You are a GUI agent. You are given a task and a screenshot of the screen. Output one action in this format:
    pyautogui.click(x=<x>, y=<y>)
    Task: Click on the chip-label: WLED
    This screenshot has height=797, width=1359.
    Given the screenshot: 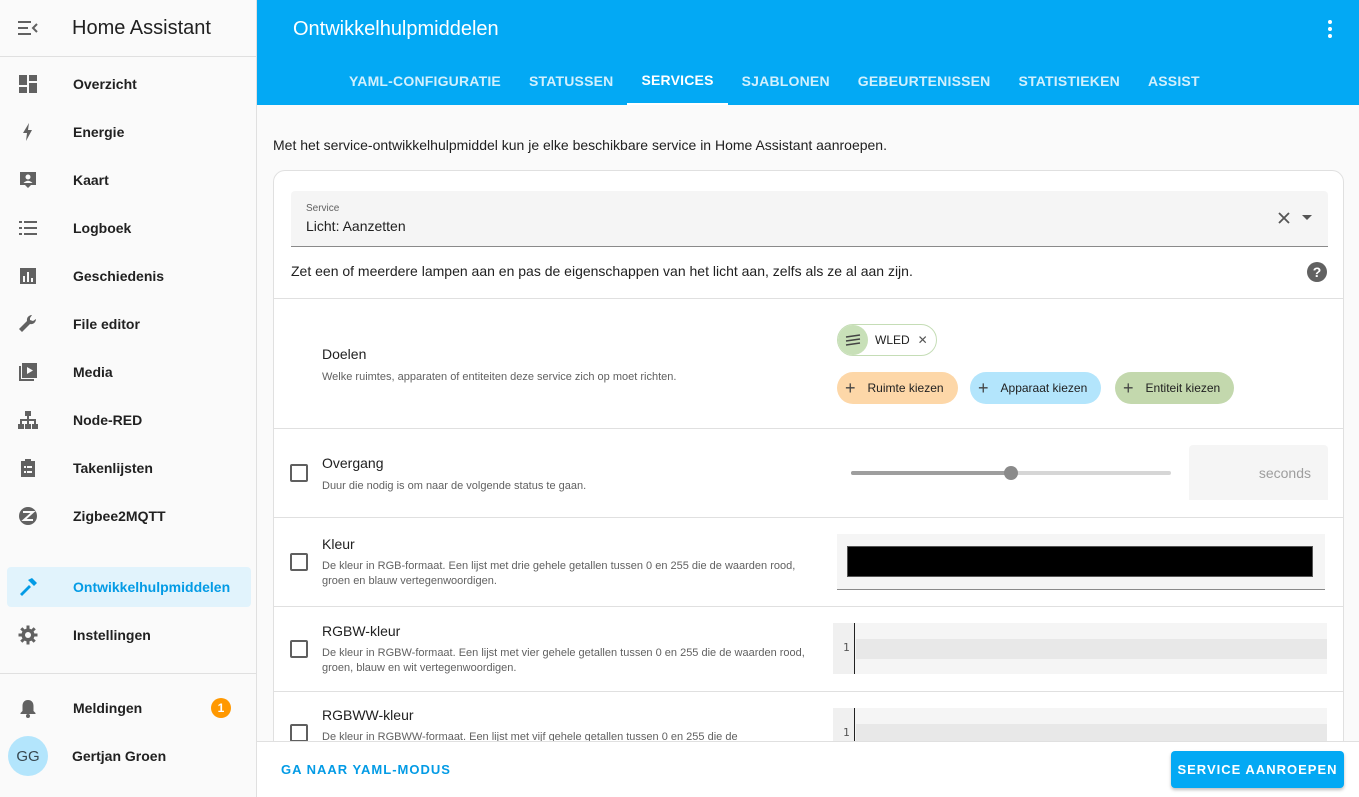 What is the action you would take?
    pyautogui.click(x=892, y=340)
    